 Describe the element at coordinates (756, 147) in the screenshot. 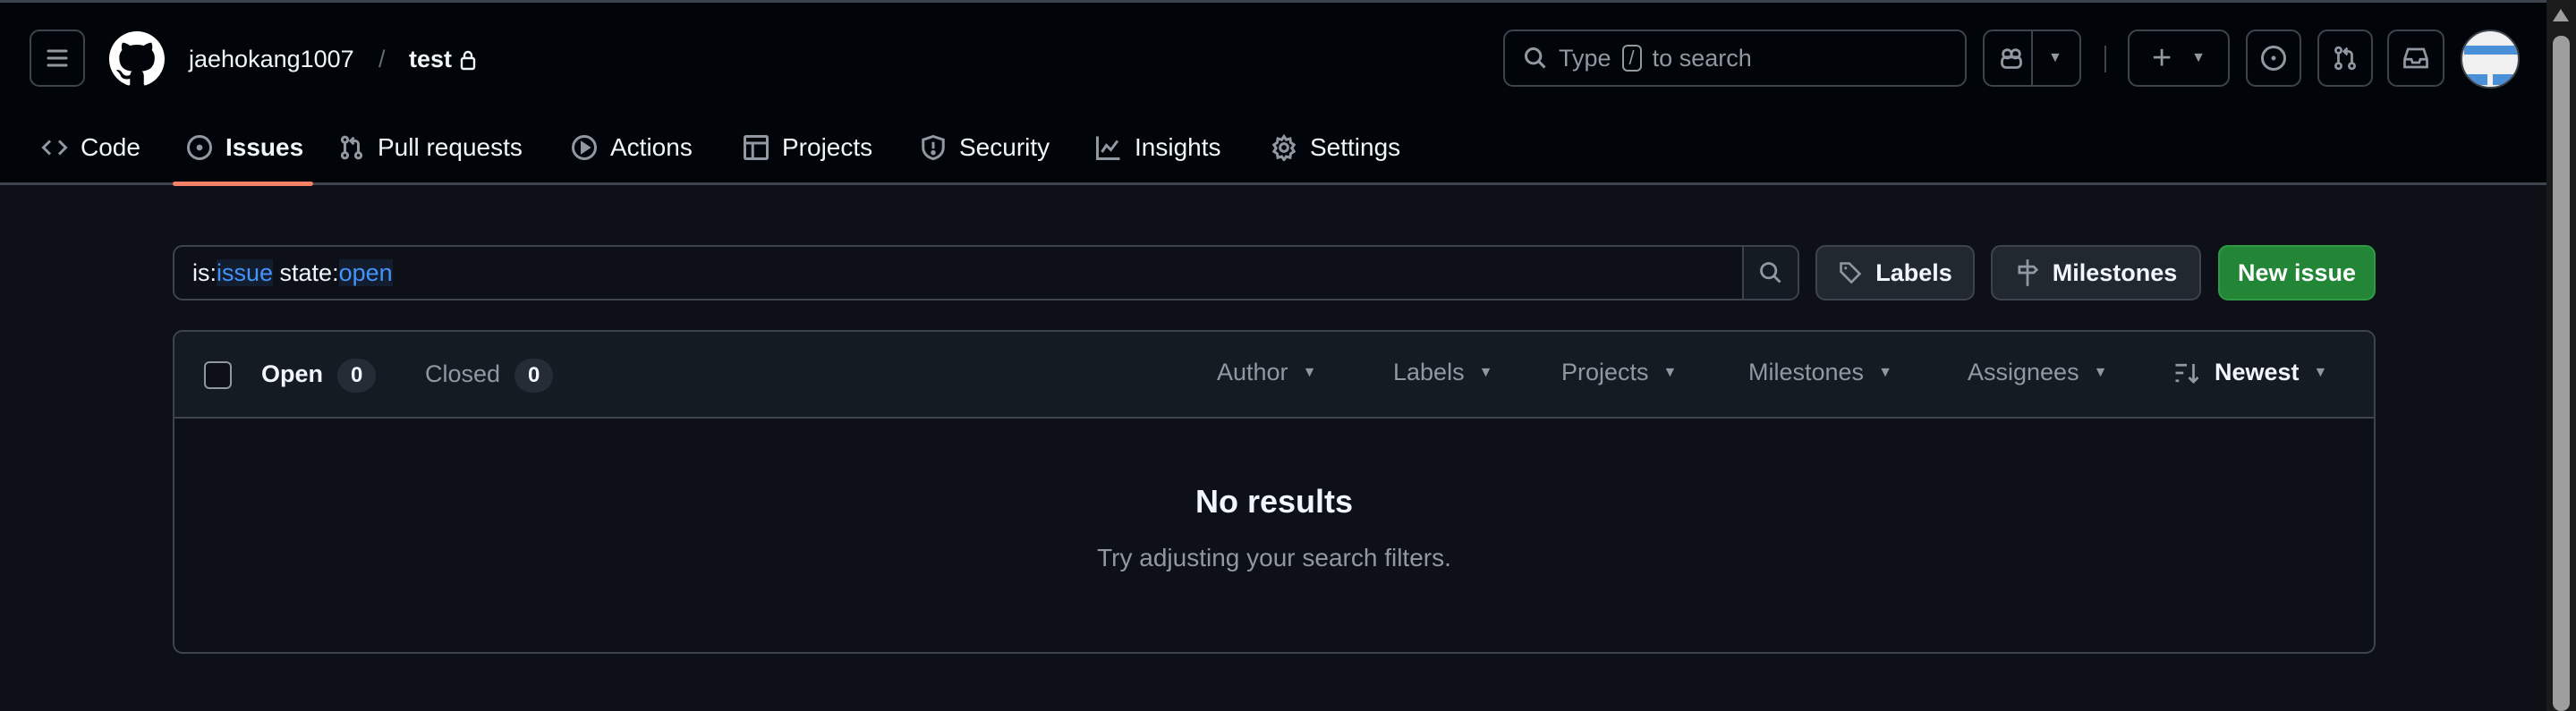

I see `table-icon` at that location.